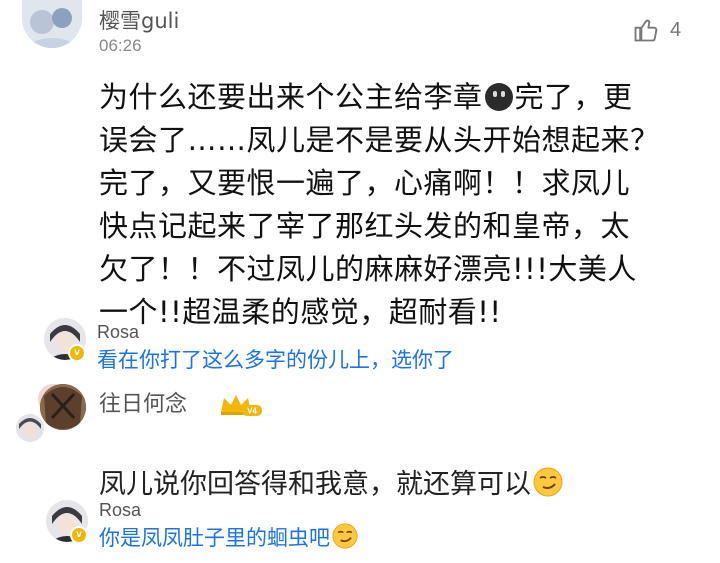 The width and height of the screenshot is (720, 563). I want to click on like-count: 4, so click(676, 29).